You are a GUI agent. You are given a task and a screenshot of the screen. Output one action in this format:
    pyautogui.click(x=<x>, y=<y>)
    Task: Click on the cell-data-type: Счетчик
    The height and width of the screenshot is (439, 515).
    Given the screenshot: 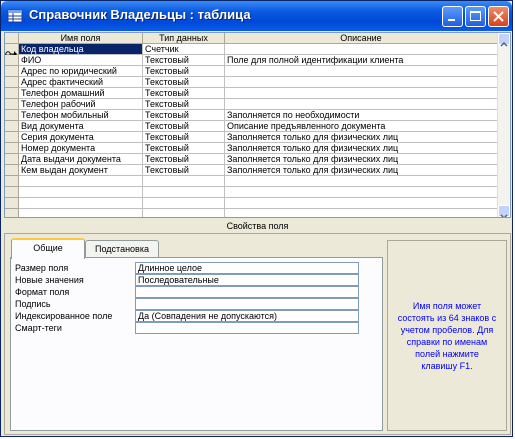 What is the action you would take?
    pyautogui.click(x=184, y=49)
    